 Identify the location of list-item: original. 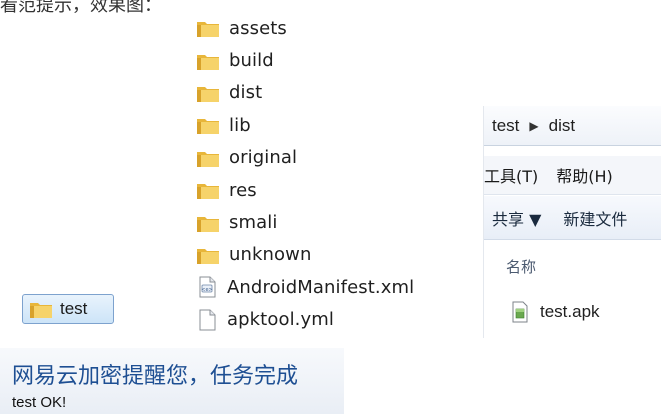
(321, 158).